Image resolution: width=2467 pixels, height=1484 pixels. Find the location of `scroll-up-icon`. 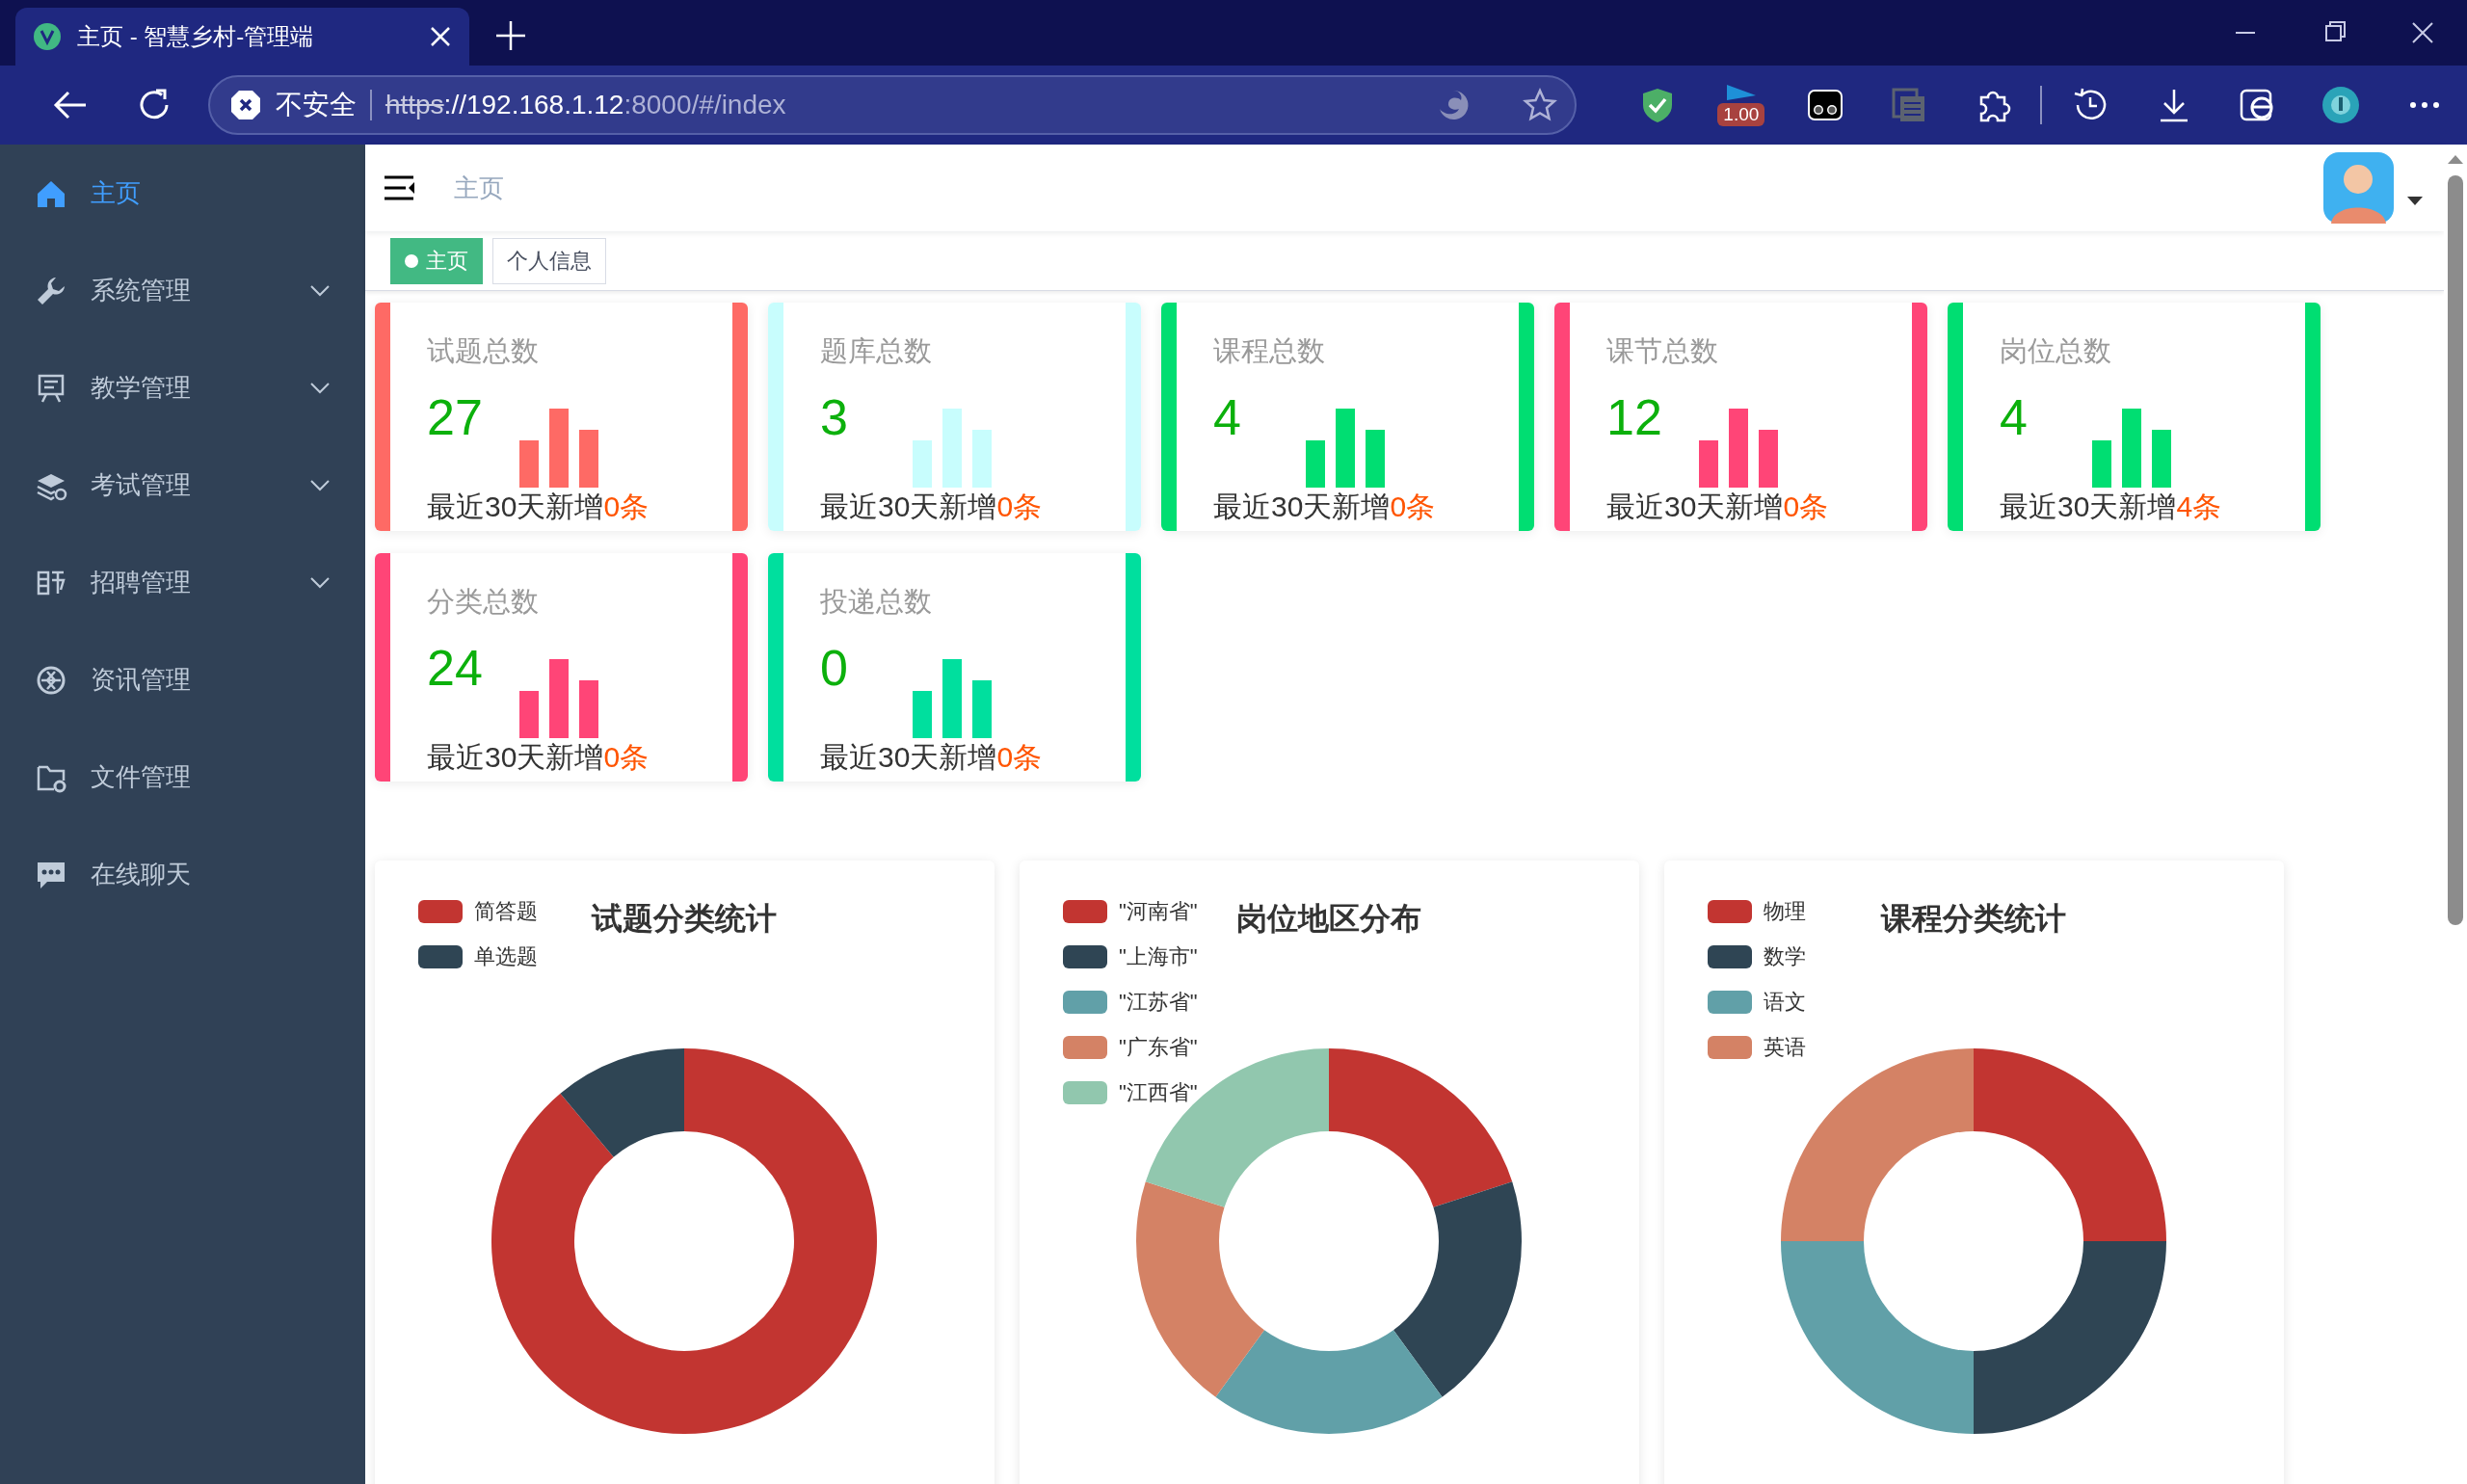

scroll-up-icon is located at coordinates (2455, 159).